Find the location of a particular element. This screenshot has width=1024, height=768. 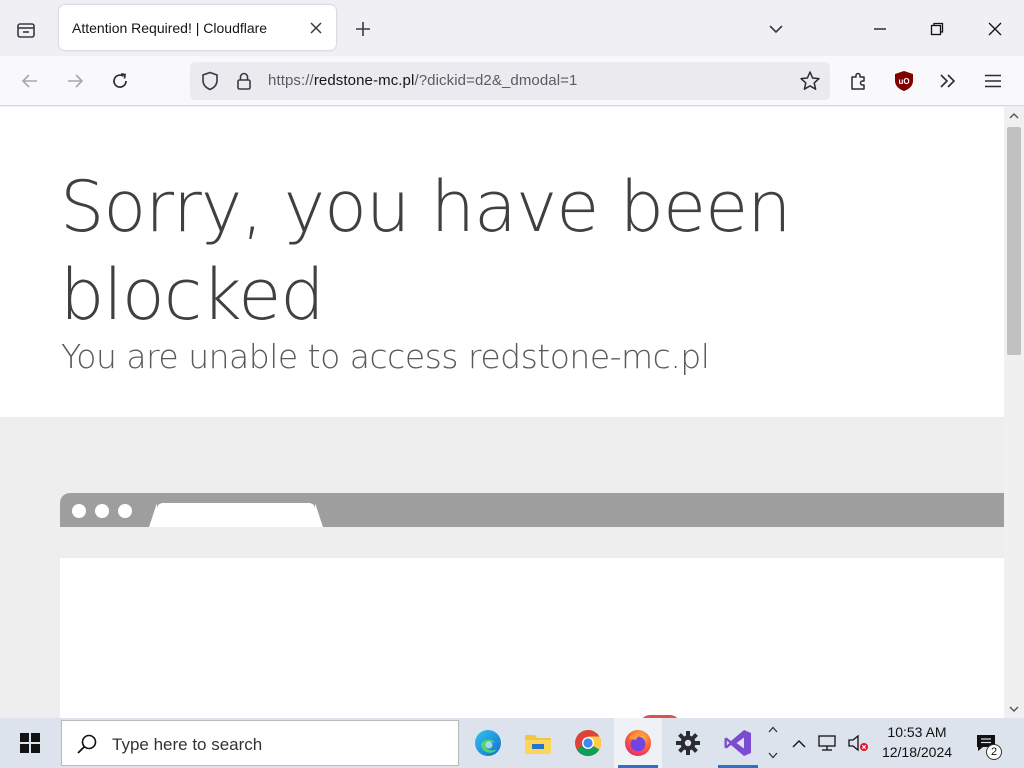

more-tools-button is located at coordinates (948, 81).